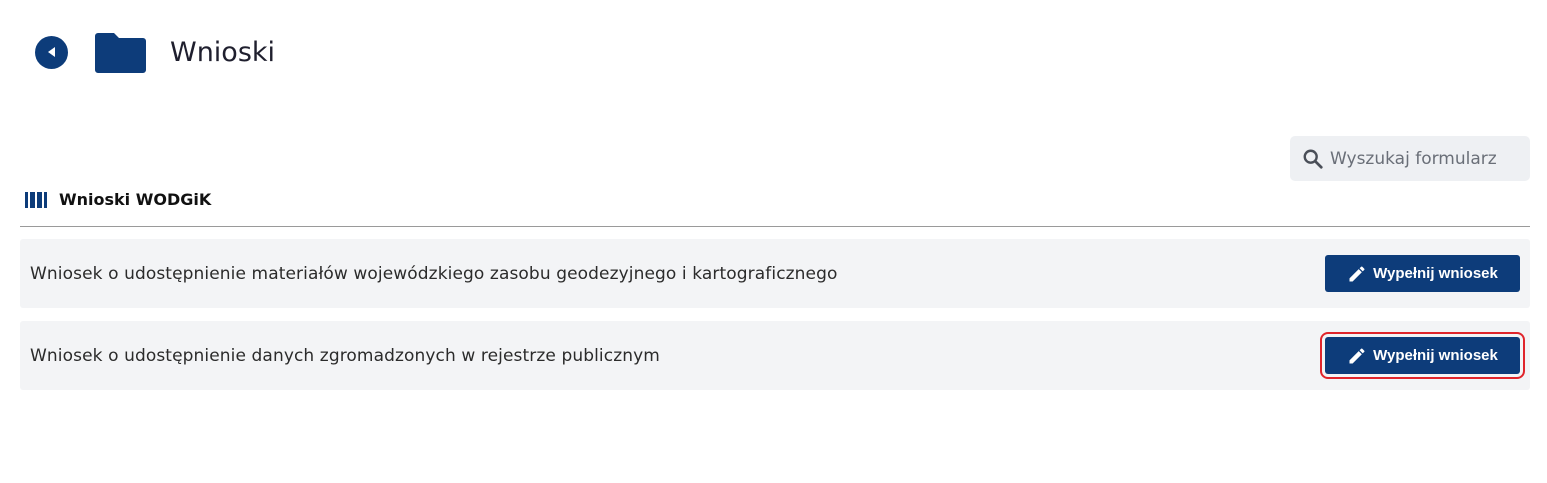  I want to click on search-input, so click(1430, 158).